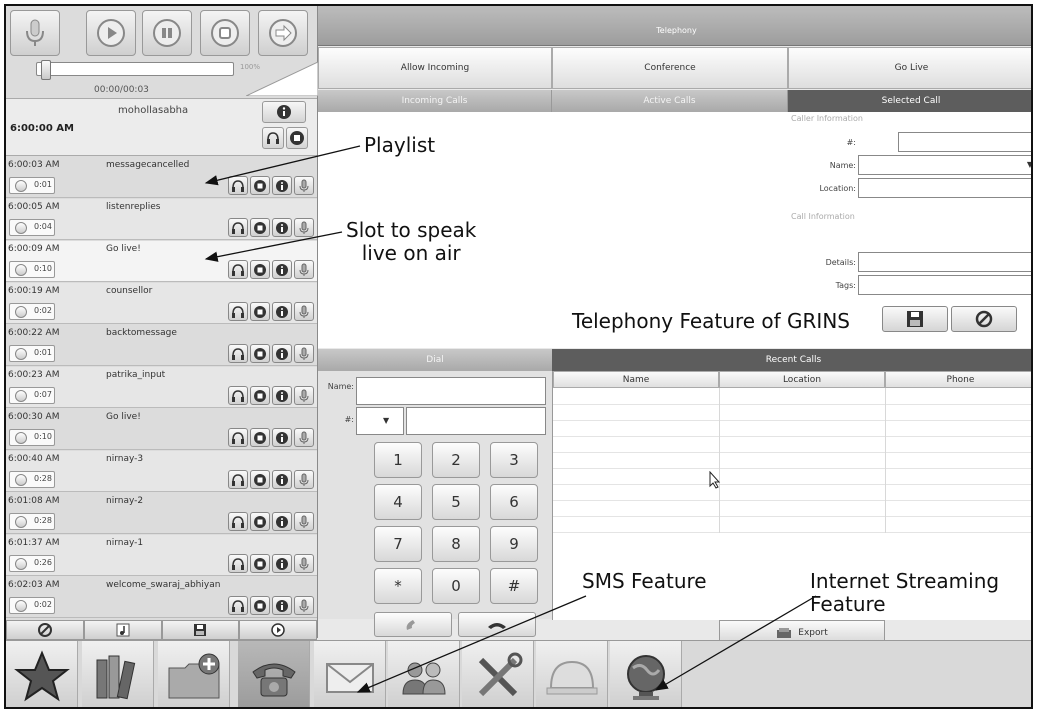 The width and height of the screenshot is (1037, 713). I want to click on duration-button: 0:07, so click(32, 395).